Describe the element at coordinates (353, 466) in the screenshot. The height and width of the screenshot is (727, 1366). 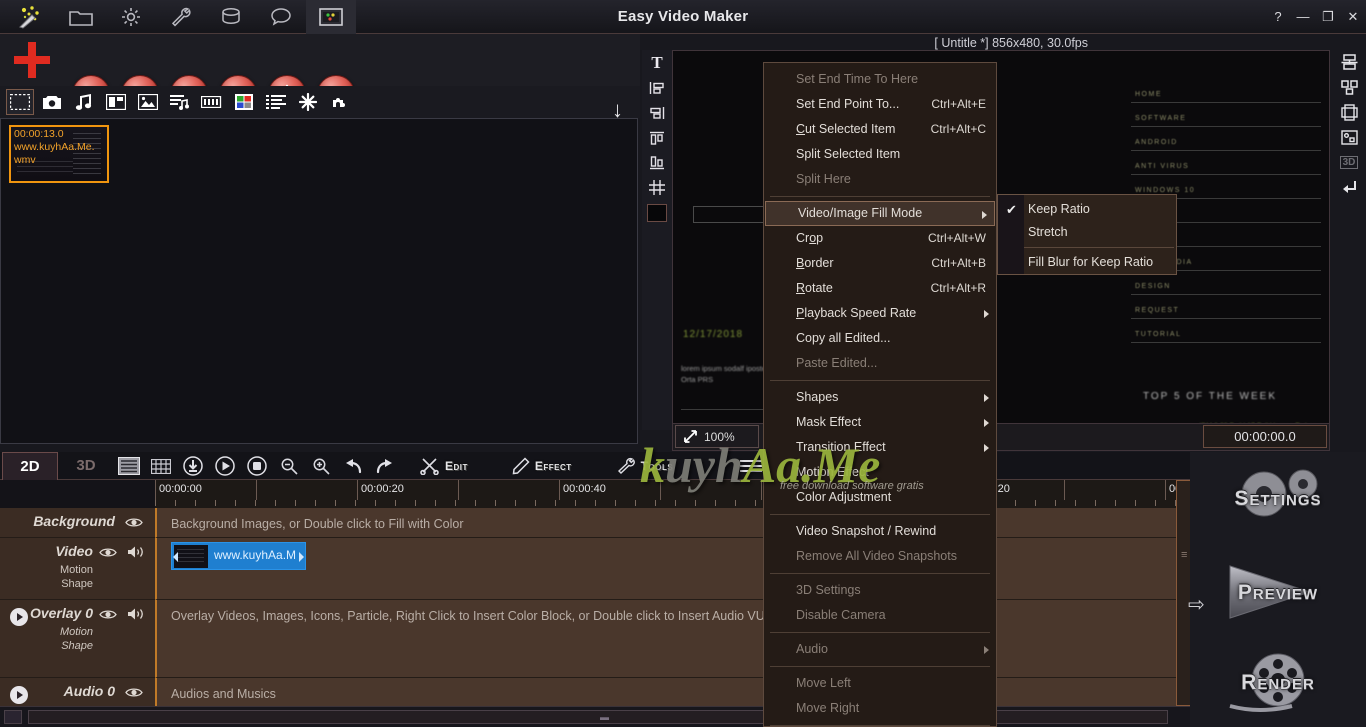
I see `undo-button` at that location.